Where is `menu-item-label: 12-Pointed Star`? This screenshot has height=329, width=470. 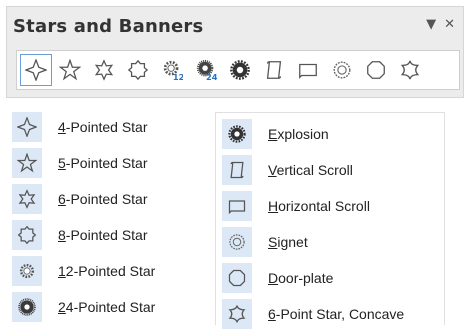
menu-item-label: 12-Pointed Star is located at coordinates (107, 271).